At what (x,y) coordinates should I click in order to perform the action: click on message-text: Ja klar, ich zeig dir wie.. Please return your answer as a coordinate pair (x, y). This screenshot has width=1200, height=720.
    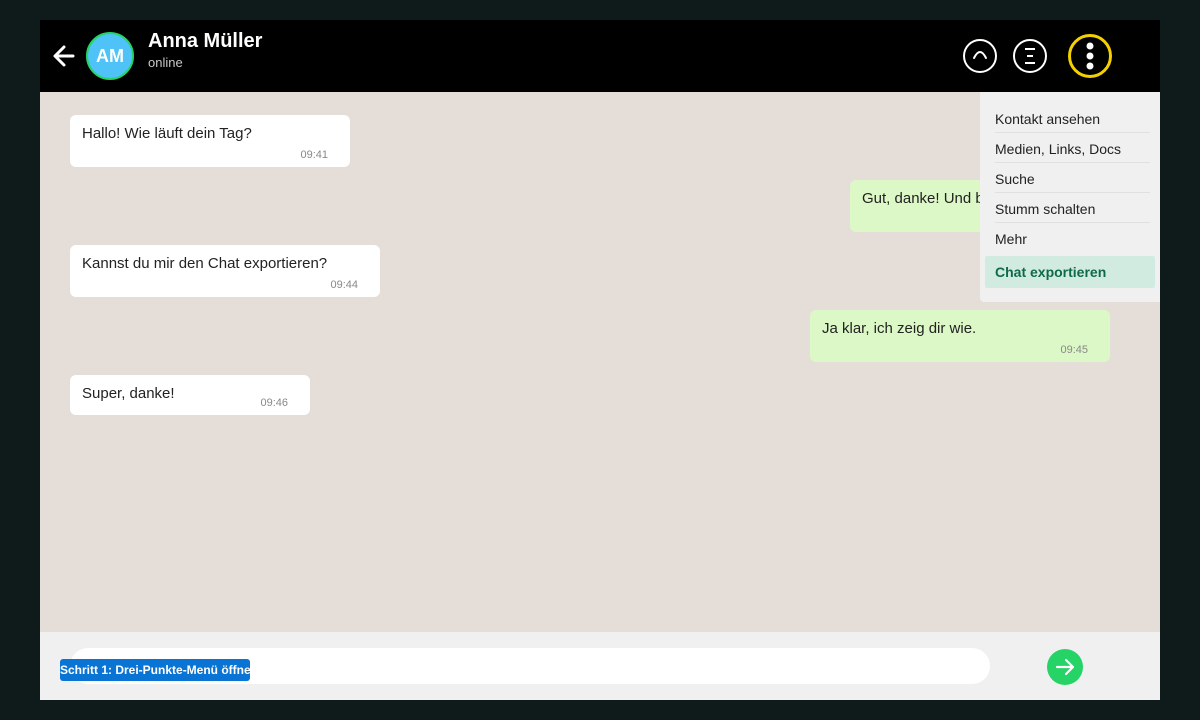
    Looking at the image, I should click on (899, 328).